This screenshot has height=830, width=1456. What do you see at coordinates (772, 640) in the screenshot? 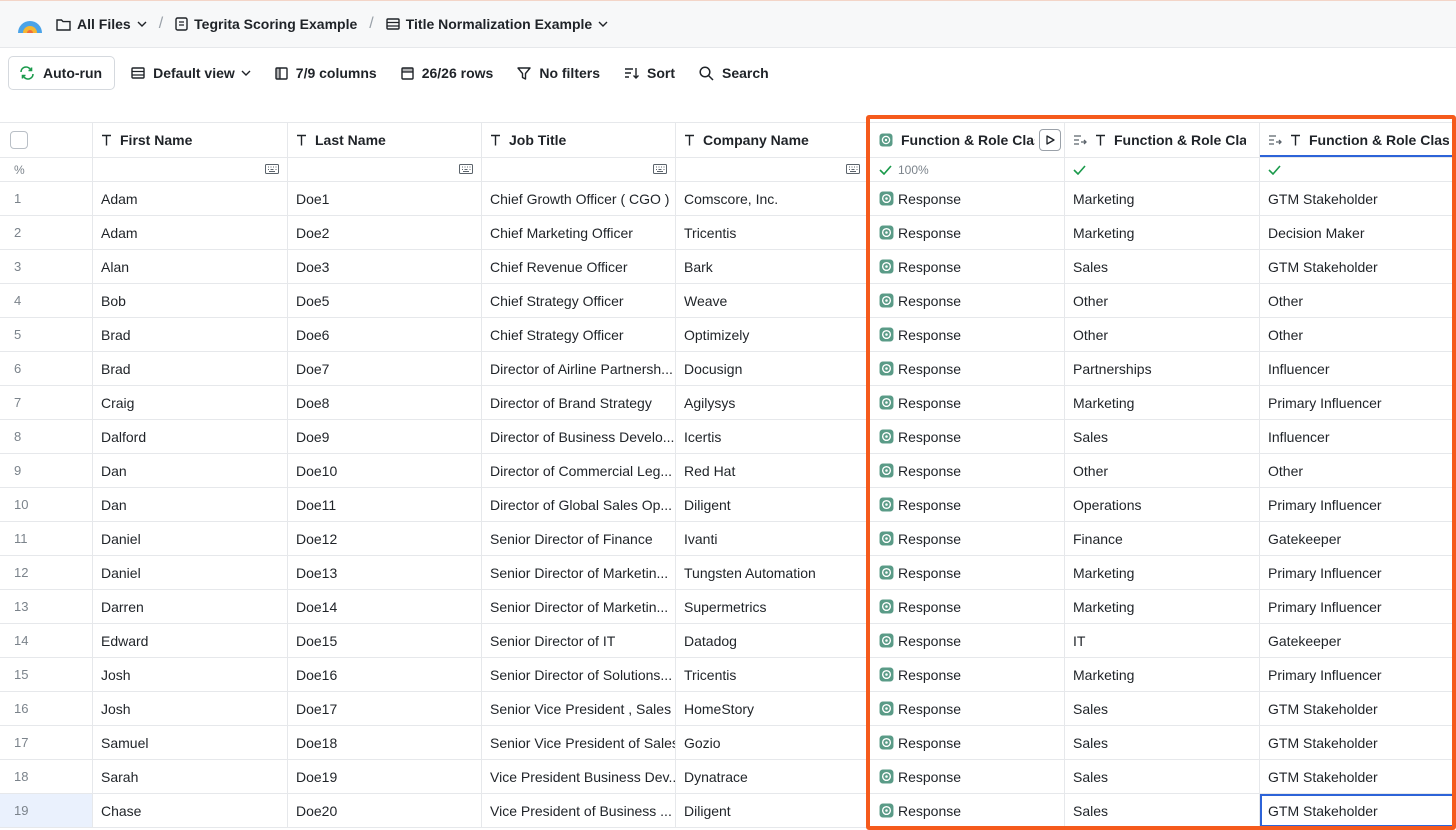
I see `cell-company-name: Datadog` at bounding box center [772, 640].